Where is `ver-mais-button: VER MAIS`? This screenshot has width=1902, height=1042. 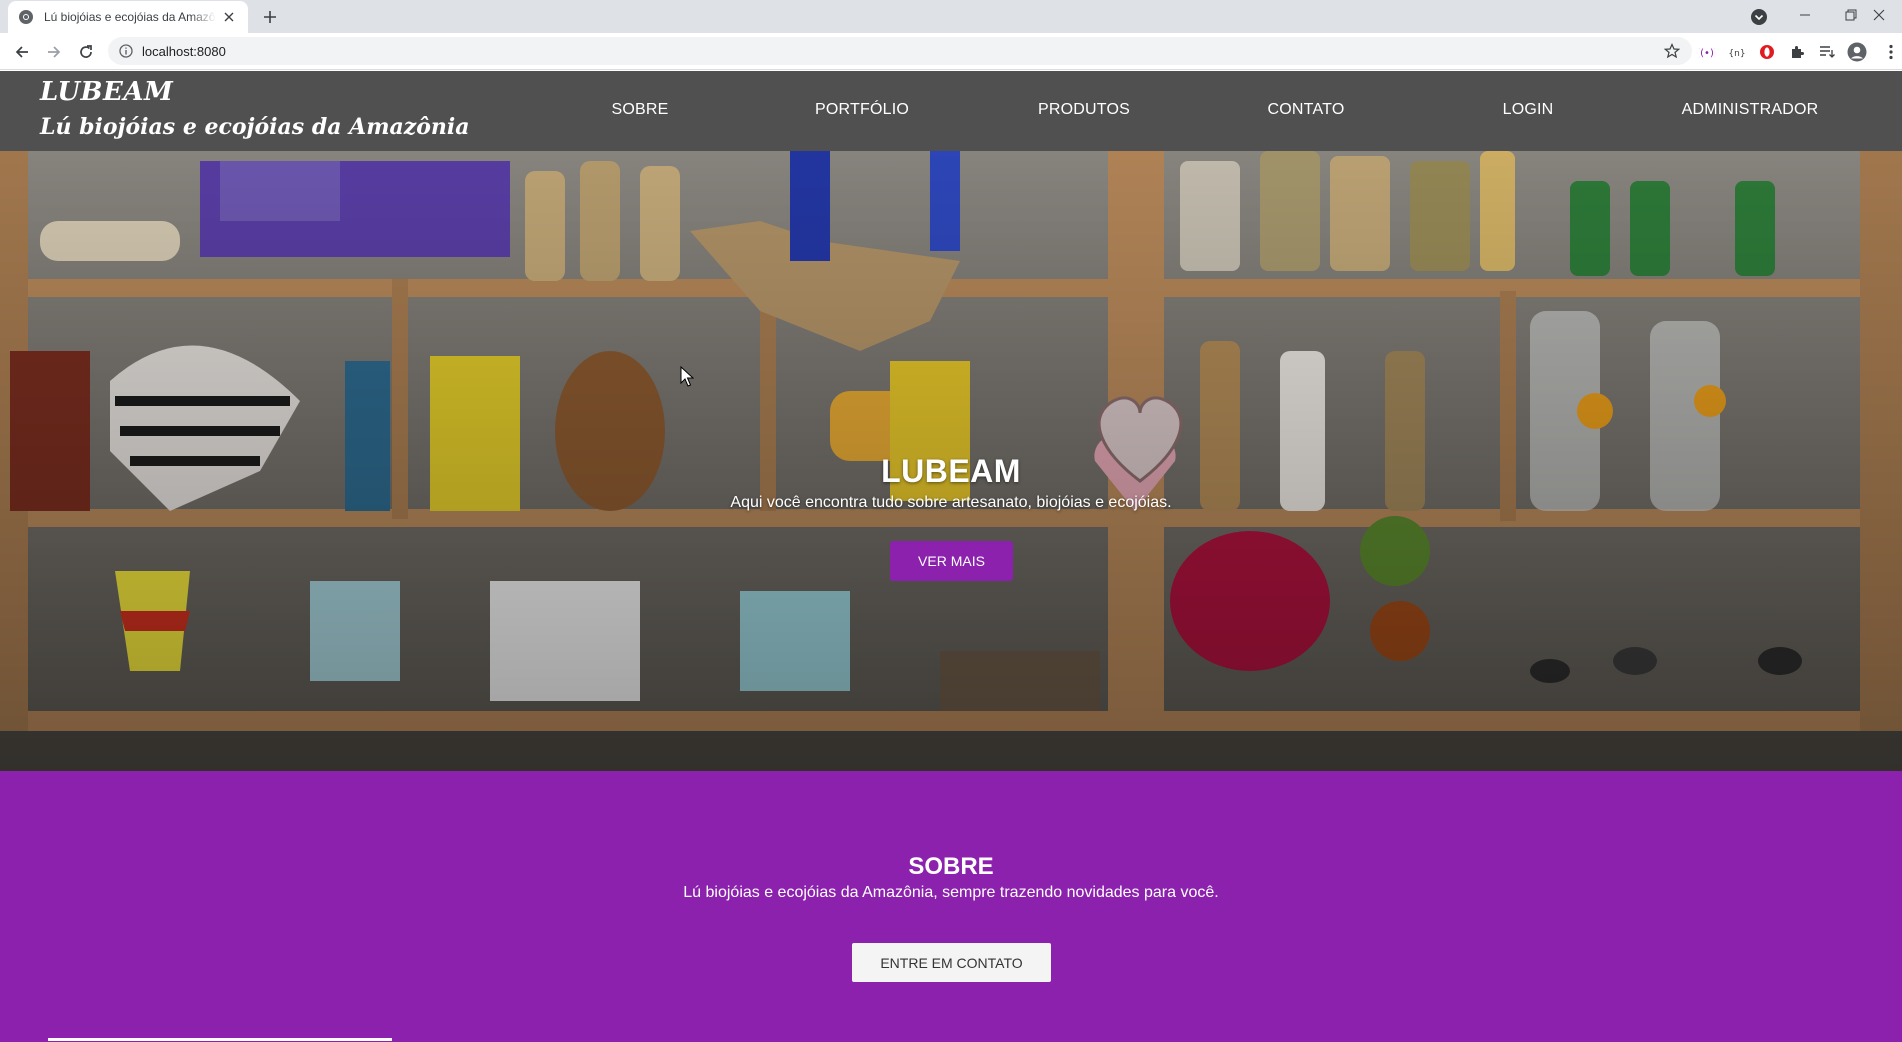 ver-mais-button: VER MAIS is located at coordinates (951, 561).